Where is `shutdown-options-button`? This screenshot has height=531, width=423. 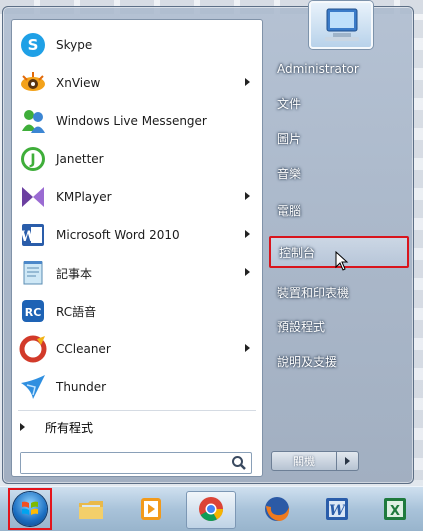
shutdown-options-button is located at coordinates (348, 461).